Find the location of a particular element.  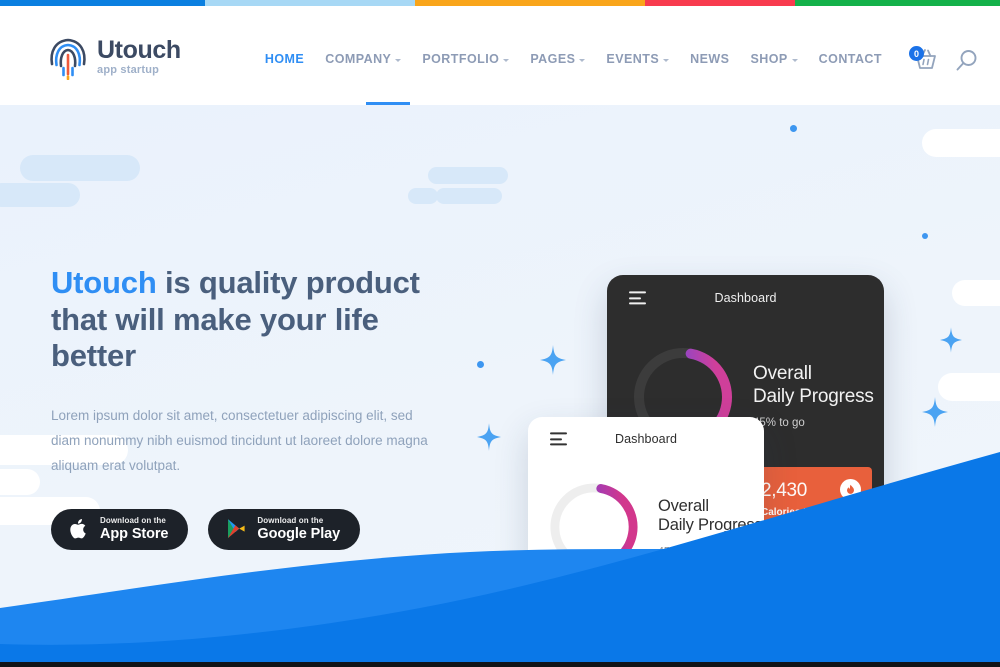

active-nav-indicator is located at coordinates (388, 103).